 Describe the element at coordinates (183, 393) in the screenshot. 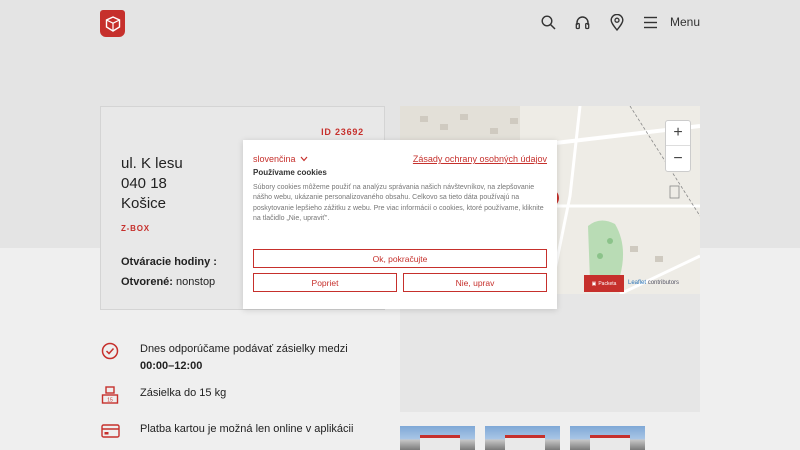

I see `weight-text: Zásielka do 15 kg` at that location.